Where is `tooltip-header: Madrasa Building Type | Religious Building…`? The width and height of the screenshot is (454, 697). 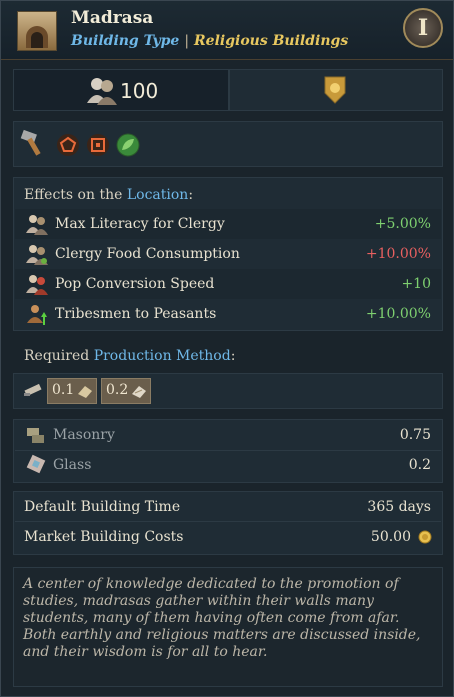
tooltip-header: Madrasa Building Type | Religious Building… is located at coordinates (227, 30).